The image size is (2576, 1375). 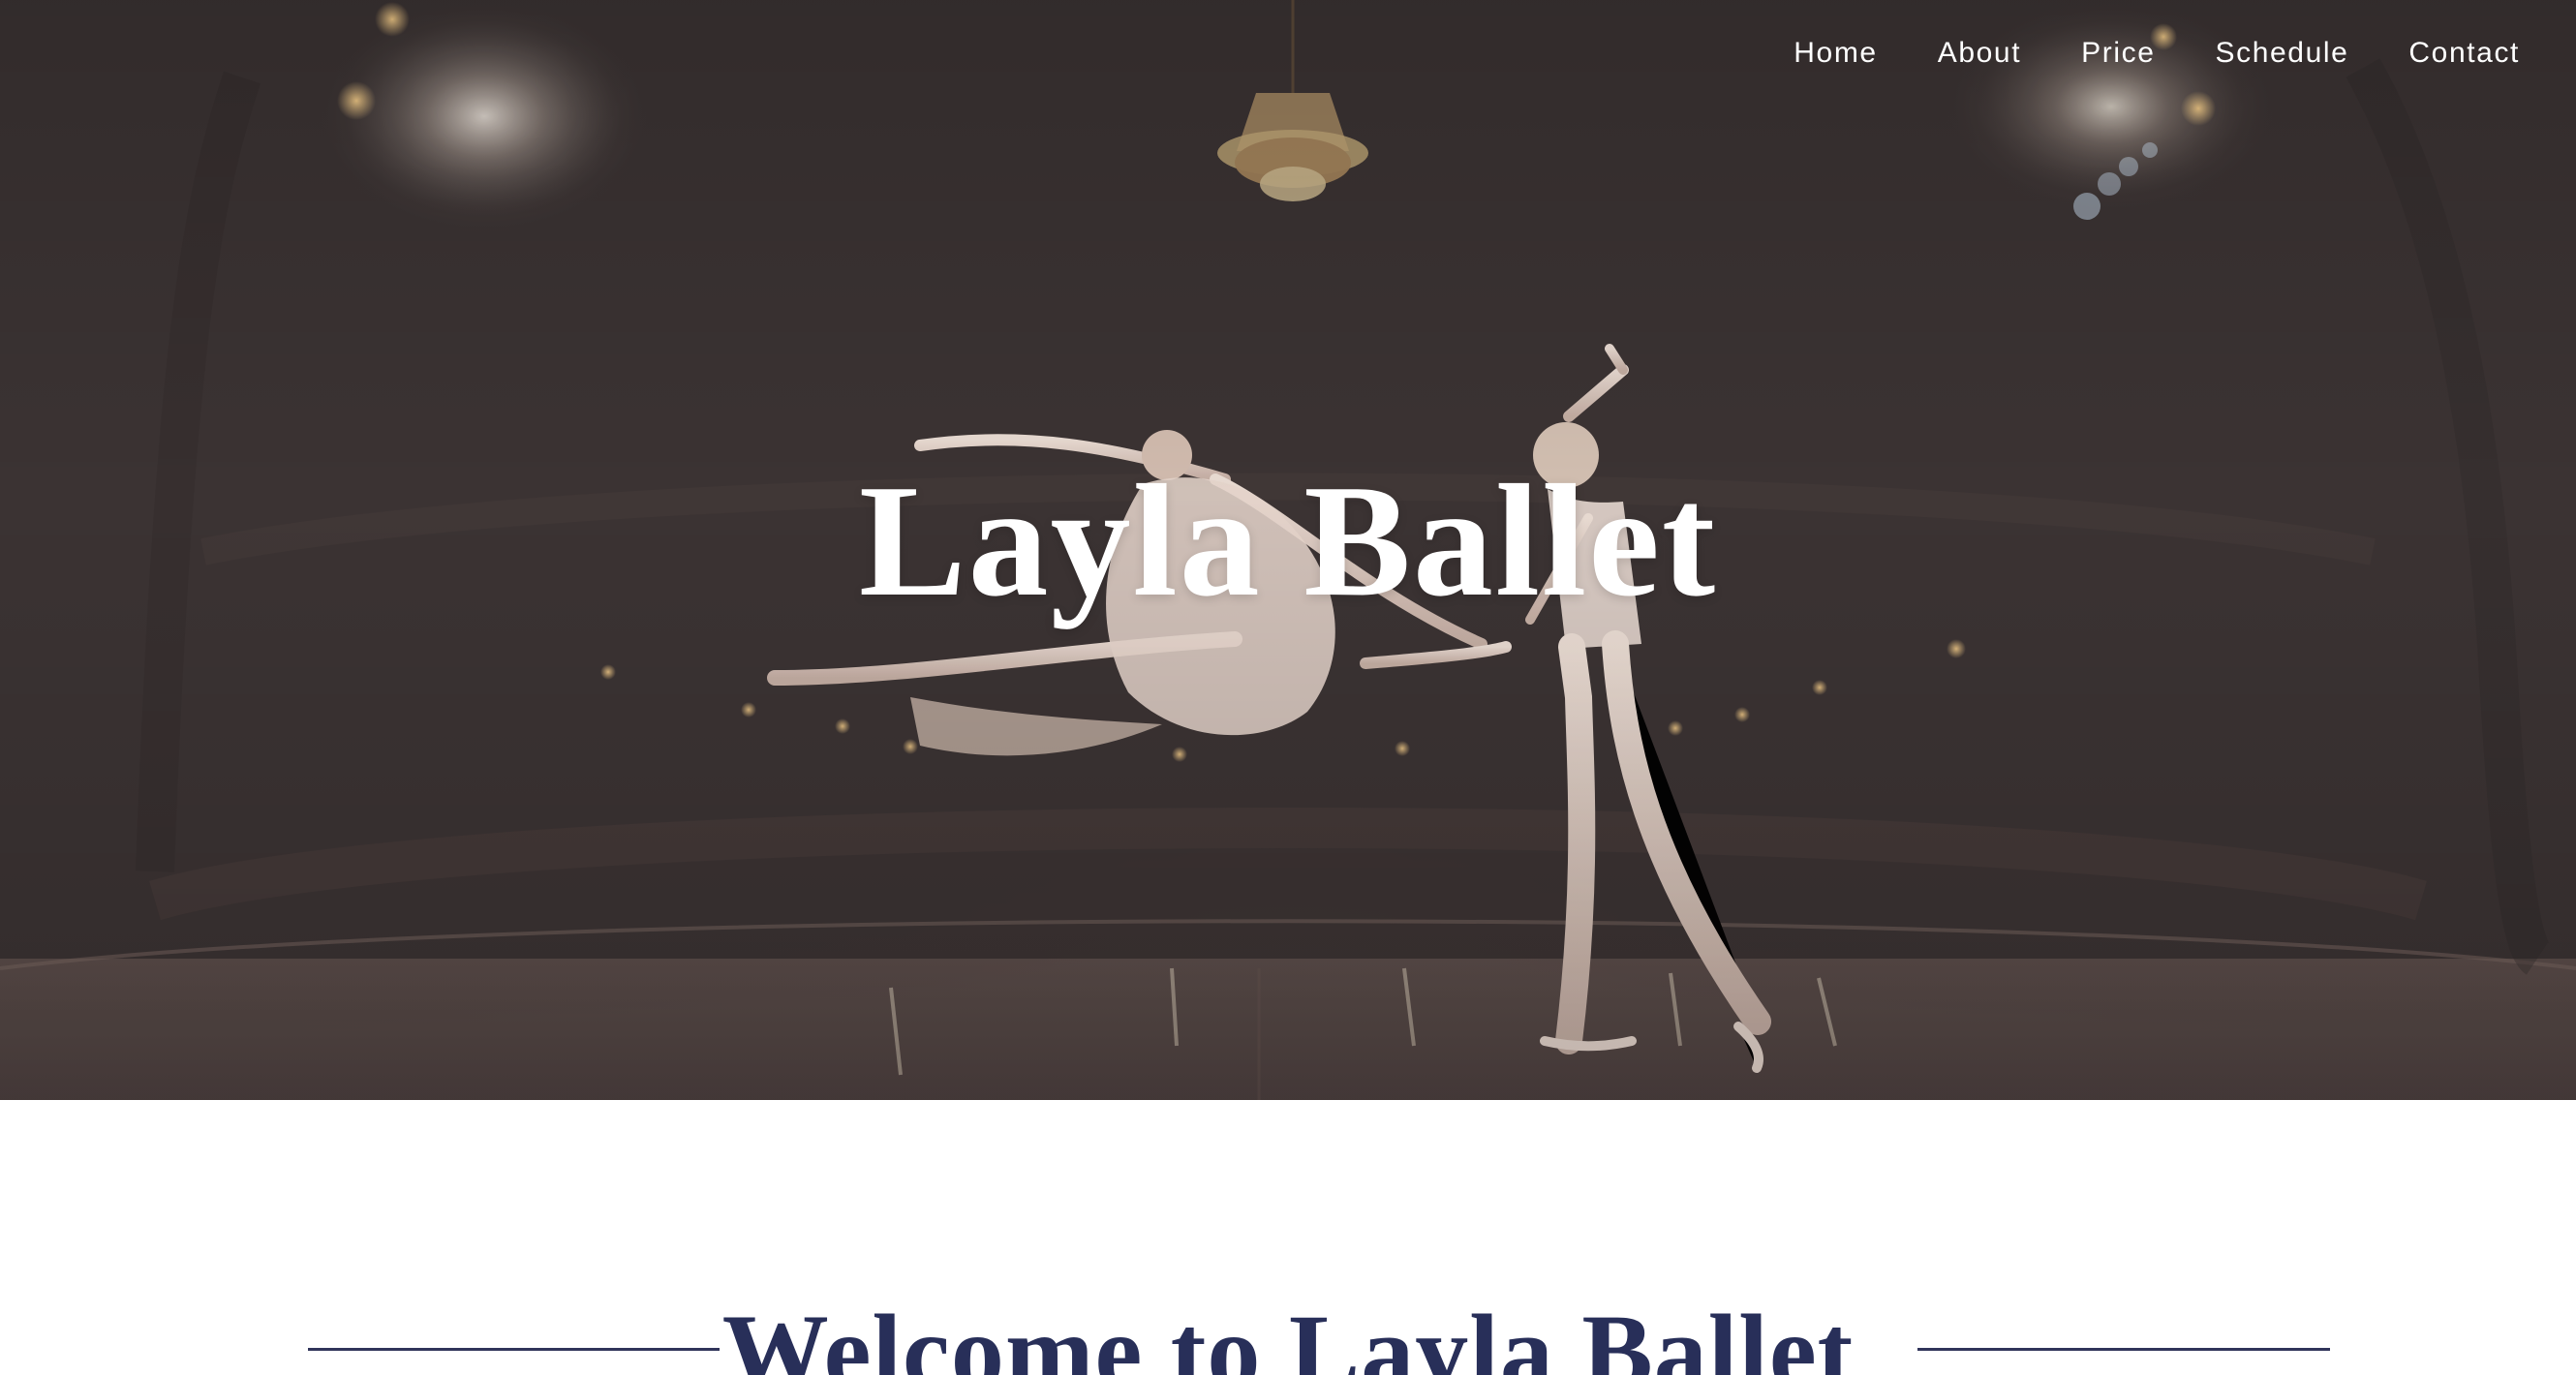 I want to click on nav-about-link: About, so click(x=1979, y=53).